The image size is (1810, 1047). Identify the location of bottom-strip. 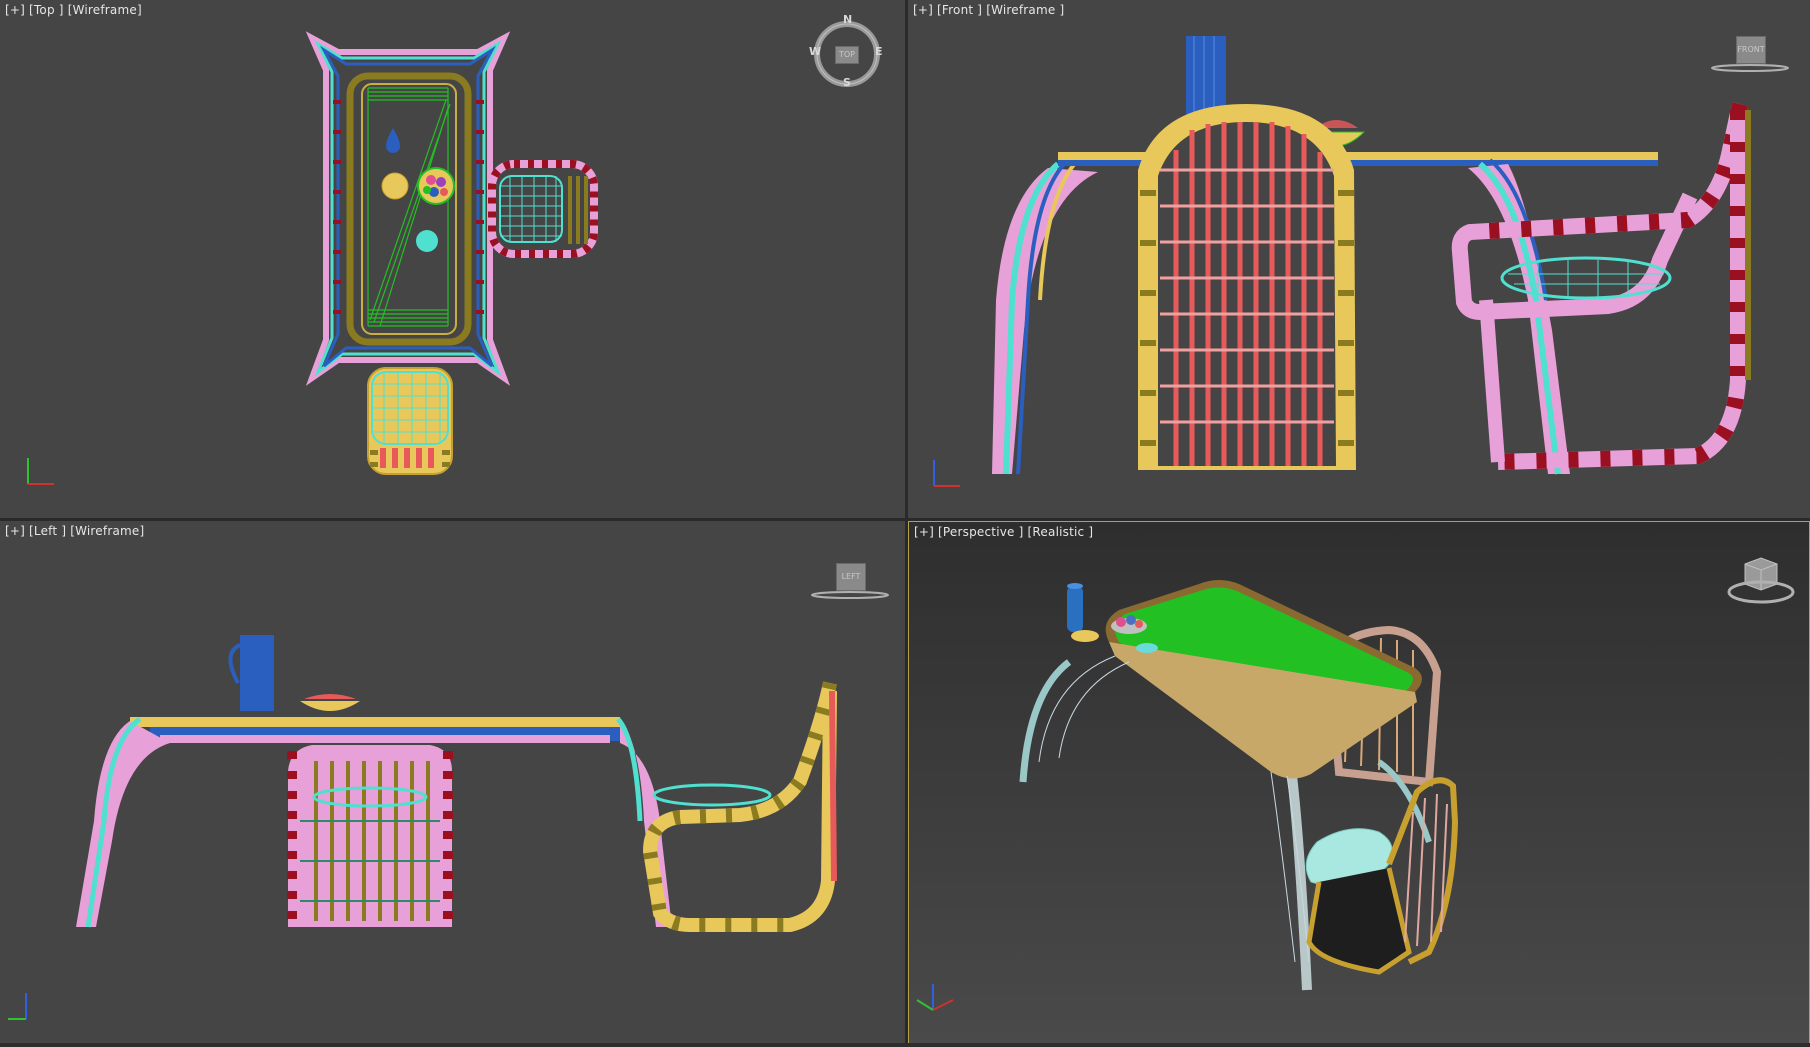
(905, 1045).